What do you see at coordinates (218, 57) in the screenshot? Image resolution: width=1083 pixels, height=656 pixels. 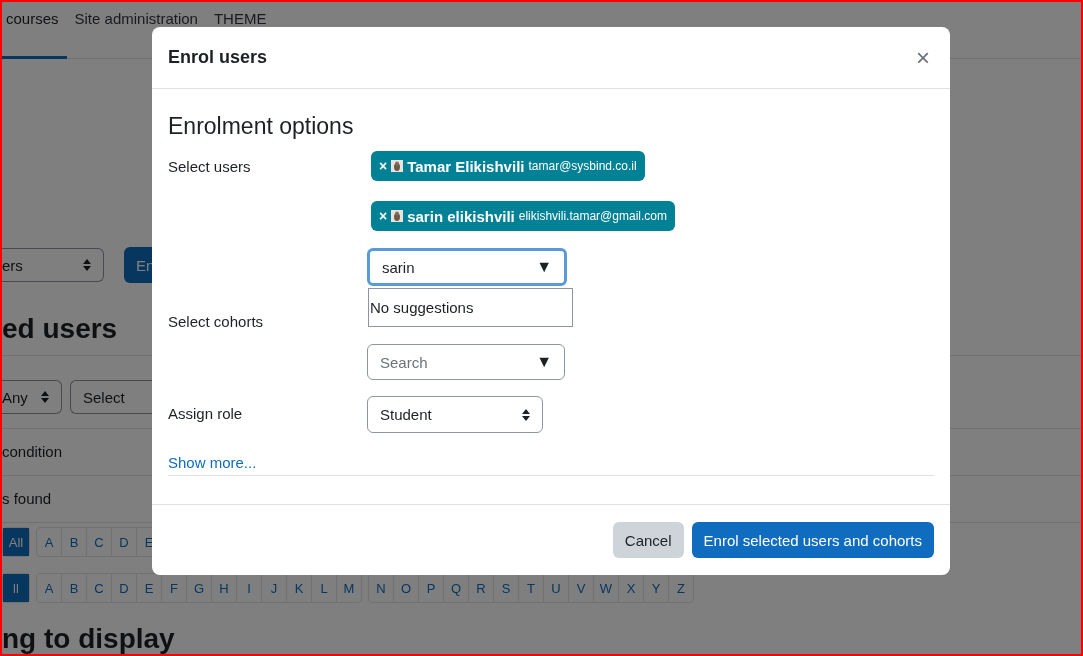 I see `dialog-title: Enrol users` at bounding box center [218, 57].